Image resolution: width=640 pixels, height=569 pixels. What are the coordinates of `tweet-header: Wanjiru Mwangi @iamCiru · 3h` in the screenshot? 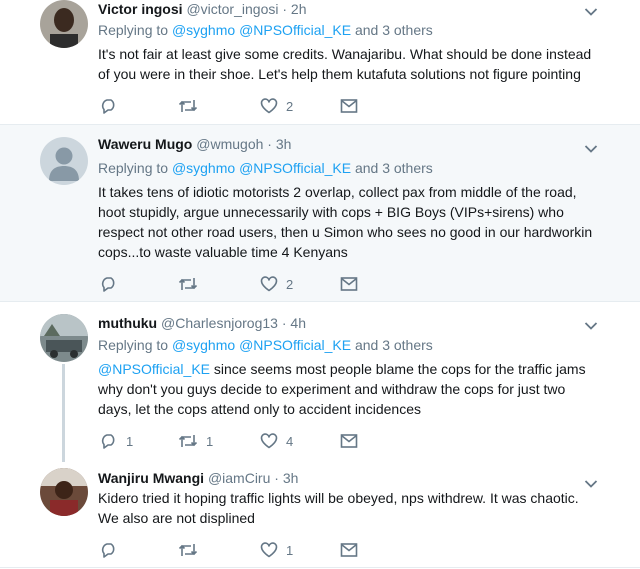 It's located at (198, 478).